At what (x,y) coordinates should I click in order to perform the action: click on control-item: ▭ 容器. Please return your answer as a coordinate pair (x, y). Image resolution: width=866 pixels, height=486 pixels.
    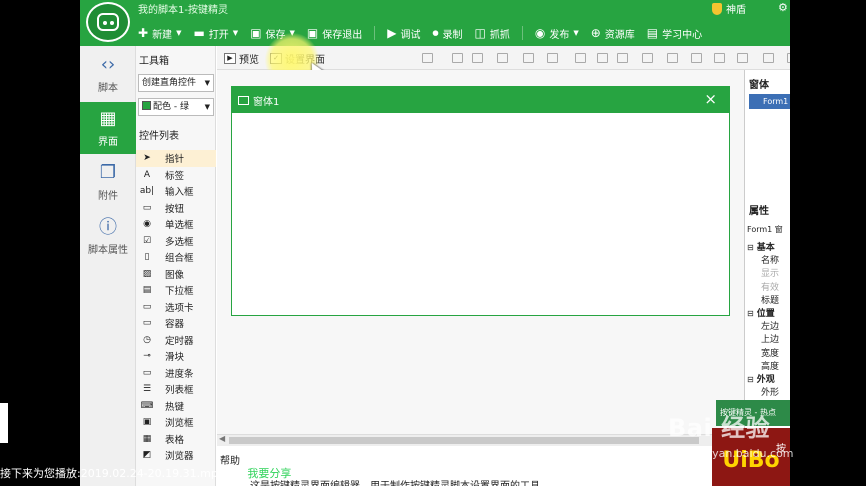
    Looking at the image, I should click on (176, 323).